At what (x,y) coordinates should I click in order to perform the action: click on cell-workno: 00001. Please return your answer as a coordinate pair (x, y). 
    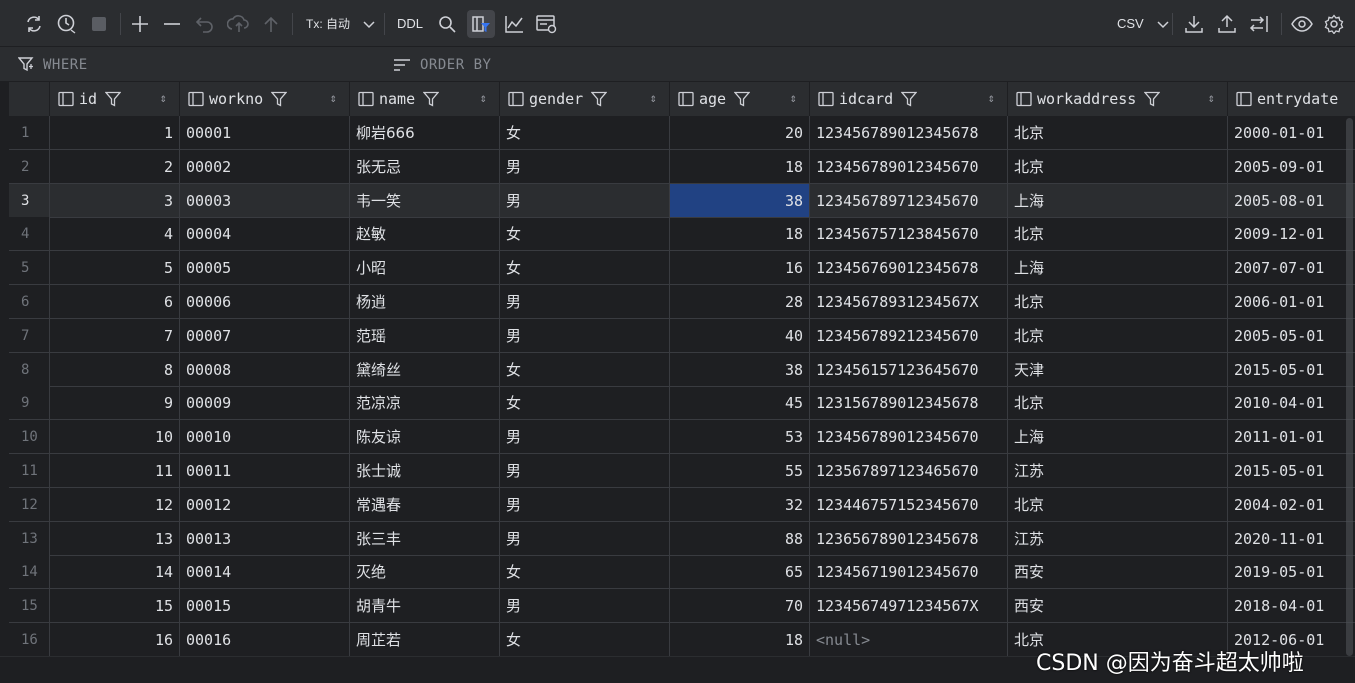
    Looking at the image, I should click on (265, 133).